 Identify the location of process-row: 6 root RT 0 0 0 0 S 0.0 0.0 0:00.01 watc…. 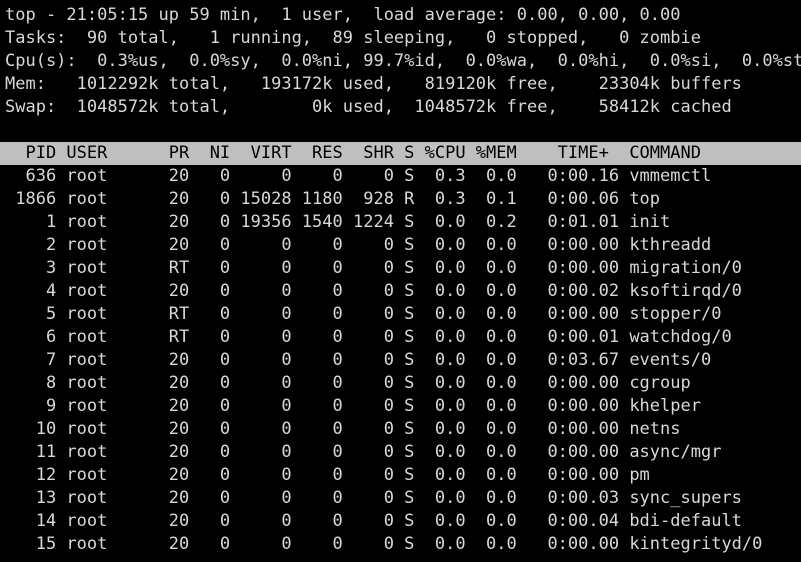
(403, 337).